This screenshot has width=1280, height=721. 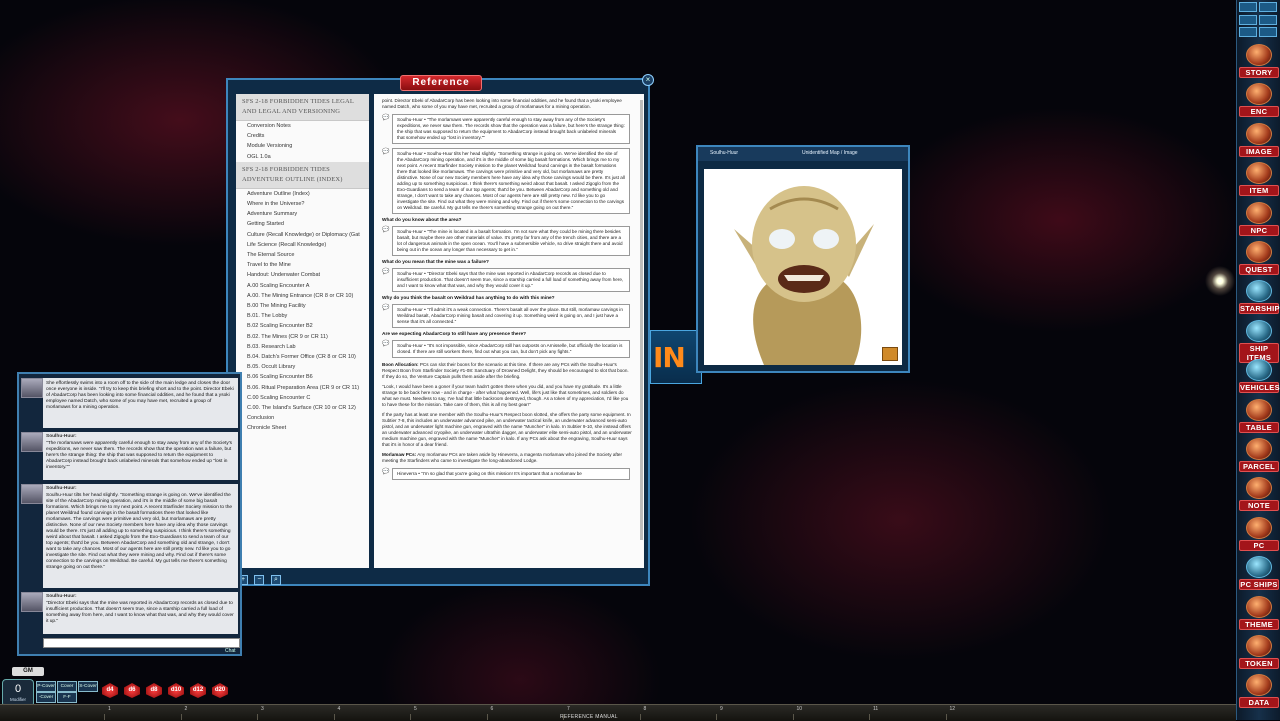 What do you see at coordinates (1259, 337) in the screenshot?
I see `sidebar-item-ship-items: SHIP ITEMS` at bounding box center [1259, 337].